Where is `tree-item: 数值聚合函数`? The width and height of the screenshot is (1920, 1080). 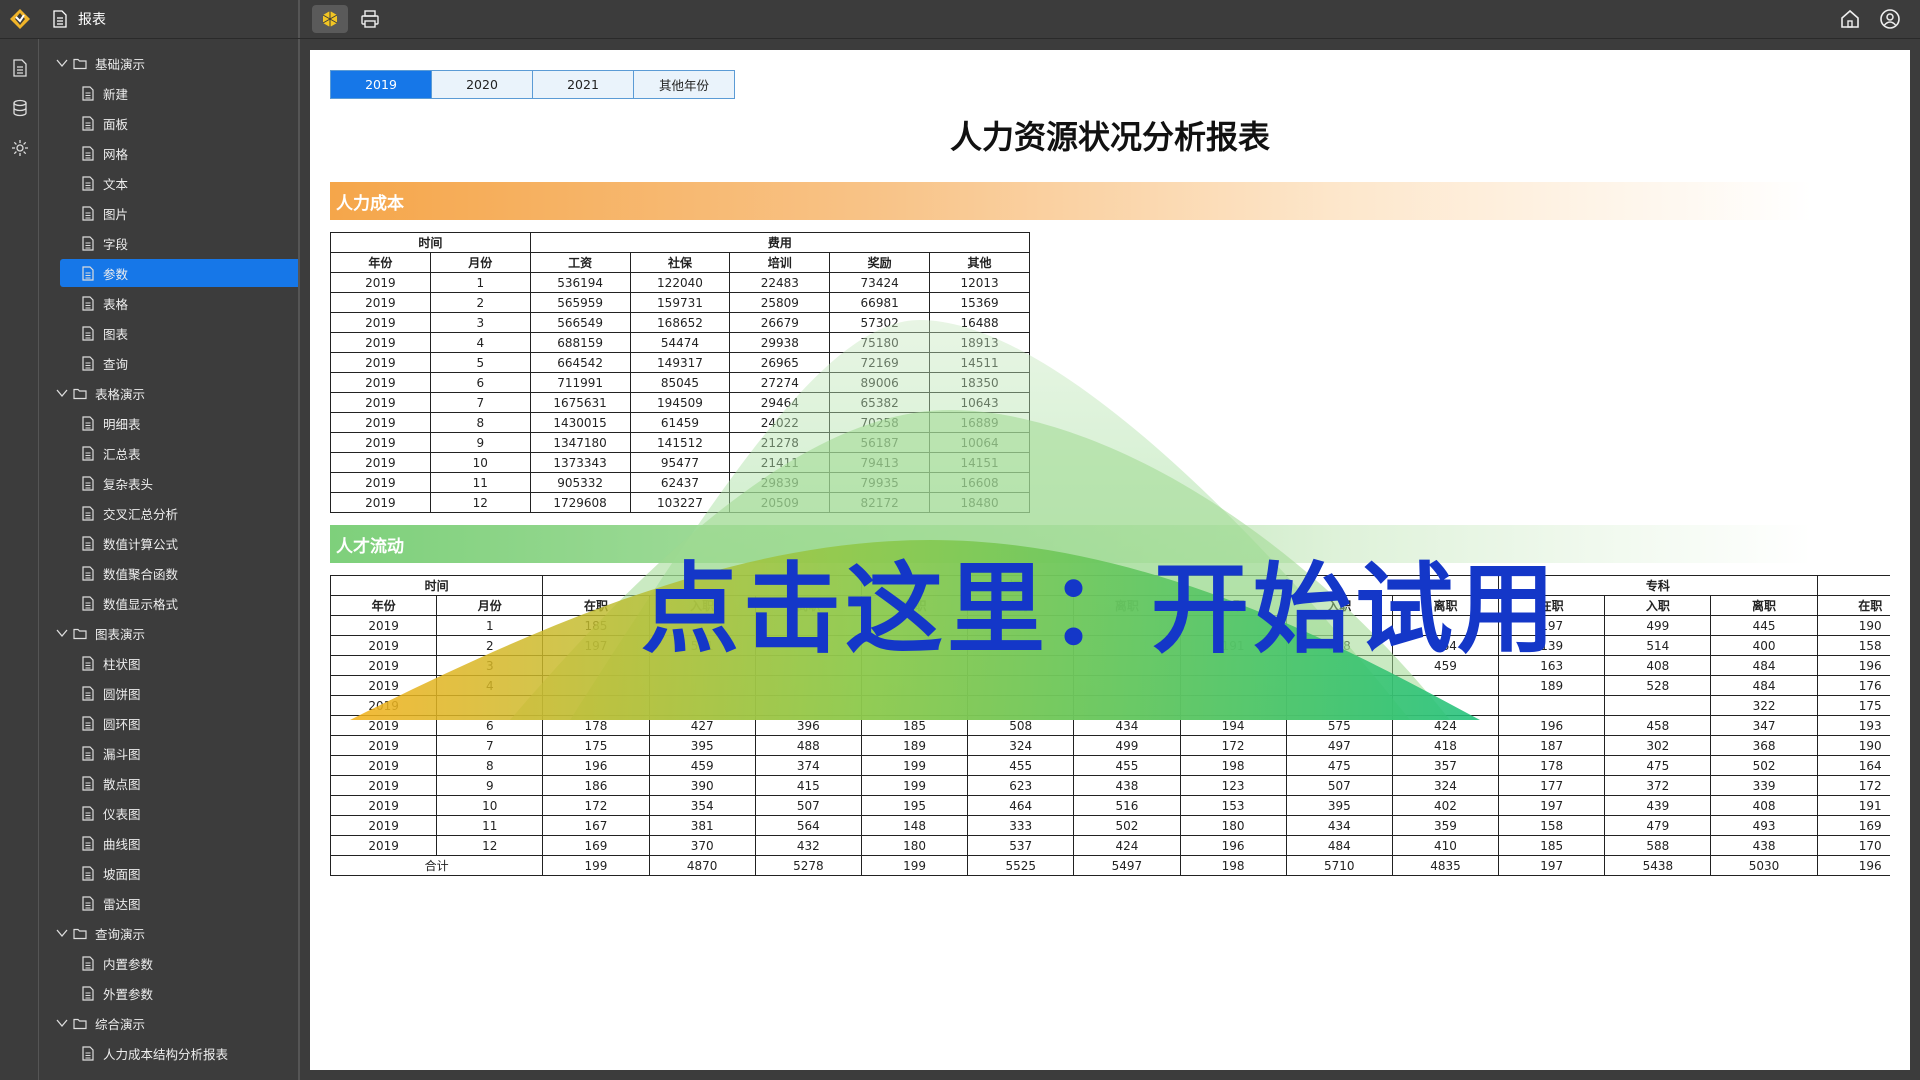 tree-item: 数值聚合函数 is located at coordinates (129, 573).